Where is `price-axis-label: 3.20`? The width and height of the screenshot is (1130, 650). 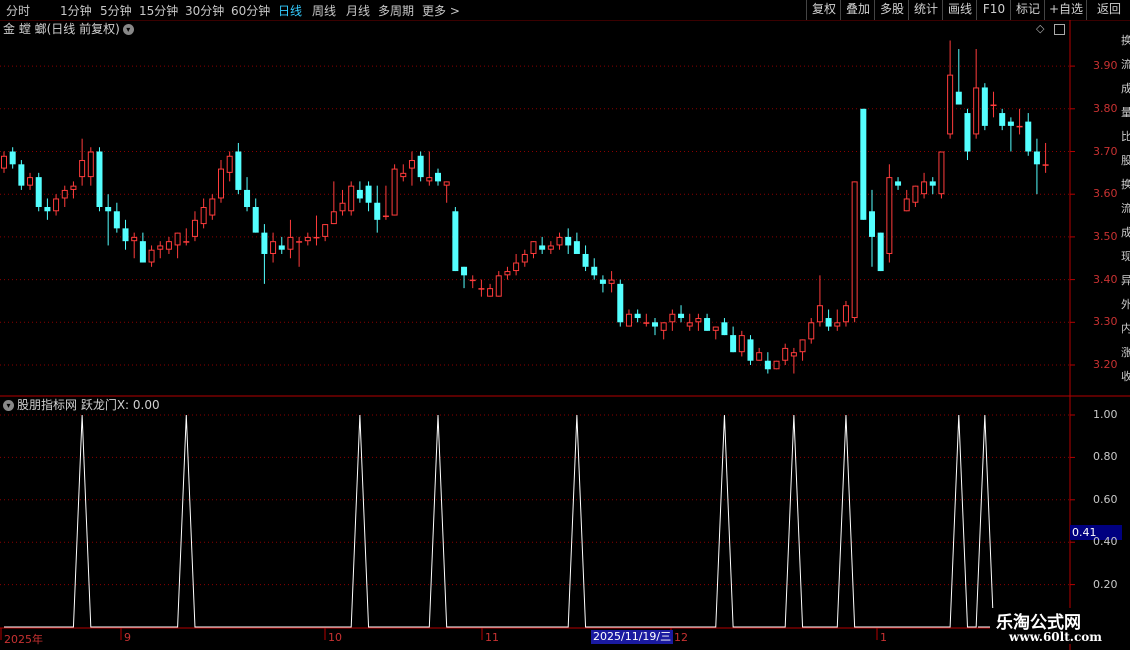 price-axis-label: 3.20 is located at coordinates (1105, 364).